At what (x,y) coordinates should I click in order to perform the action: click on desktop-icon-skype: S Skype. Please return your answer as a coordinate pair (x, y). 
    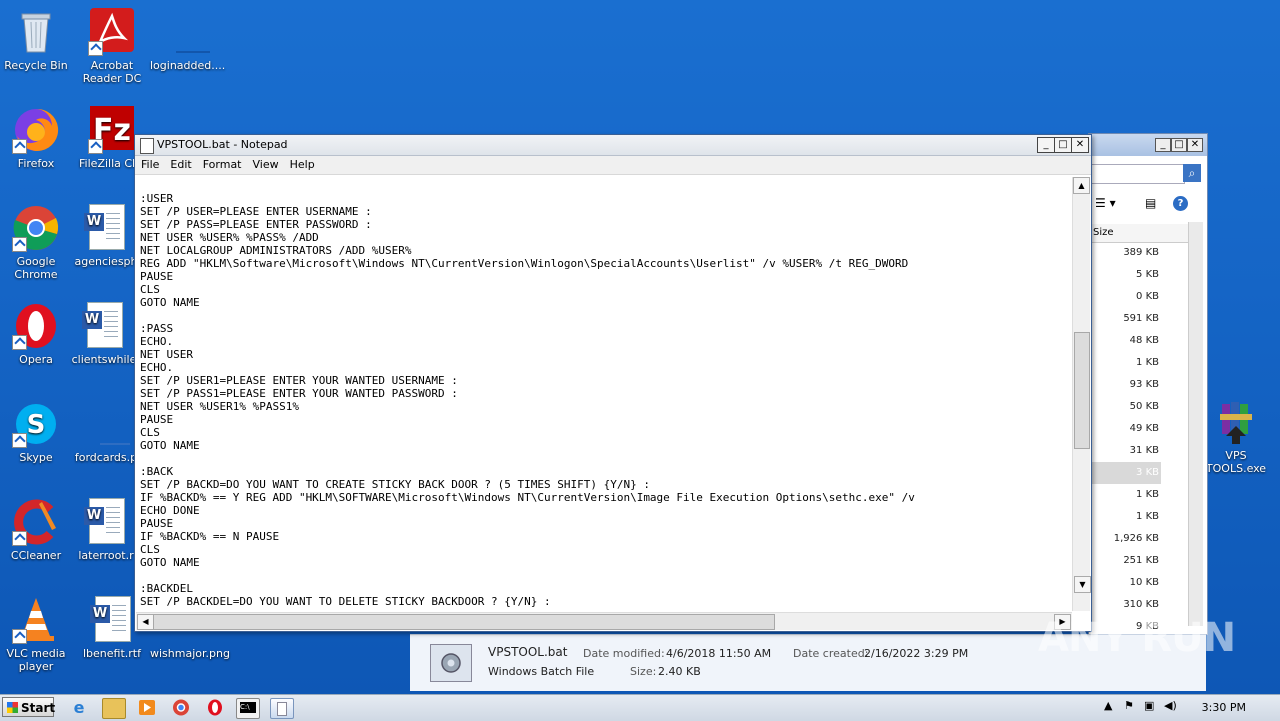
    Looking at the image, I should click on (36, 432).